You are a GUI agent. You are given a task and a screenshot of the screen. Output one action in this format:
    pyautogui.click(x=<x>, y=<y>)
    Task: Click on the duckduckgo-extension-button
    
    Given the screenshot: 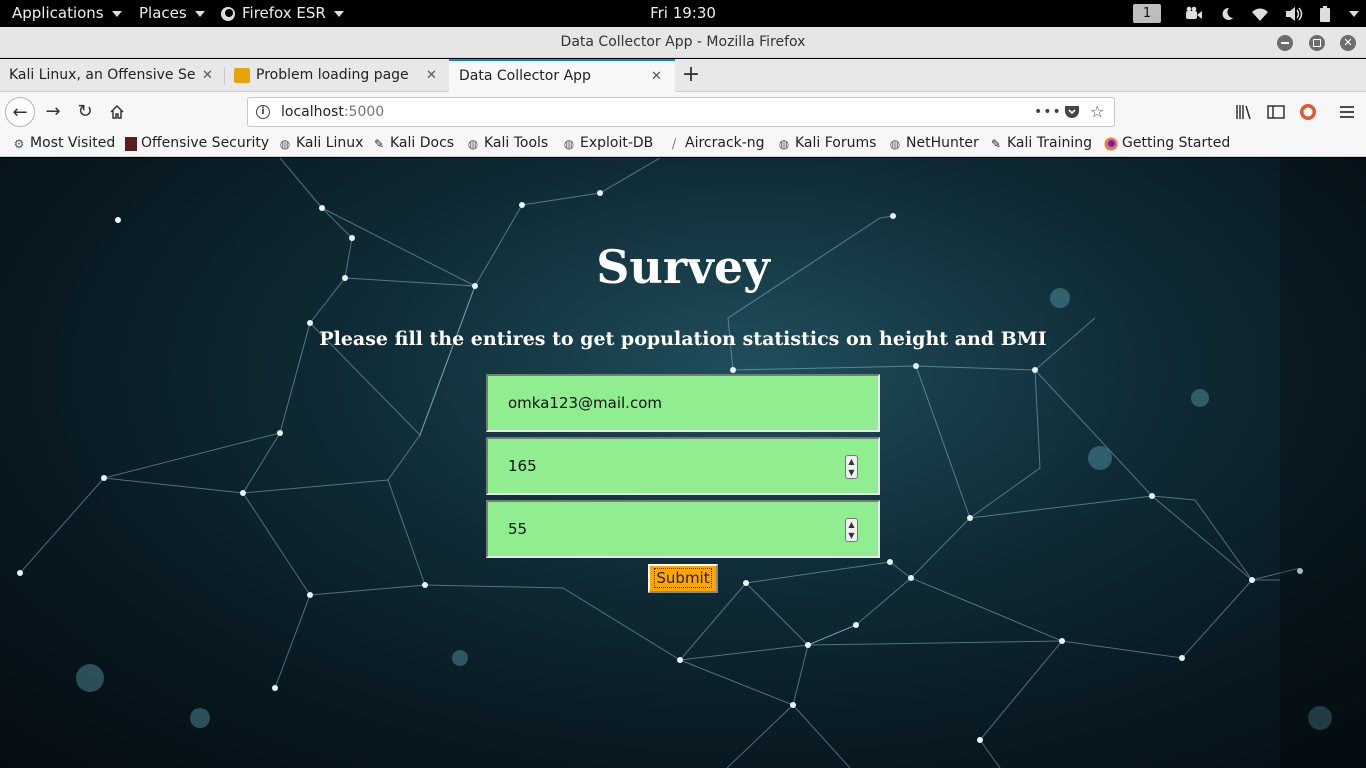 What is the action you would take?
    pyautogui.click(x=1308, y=112)
    